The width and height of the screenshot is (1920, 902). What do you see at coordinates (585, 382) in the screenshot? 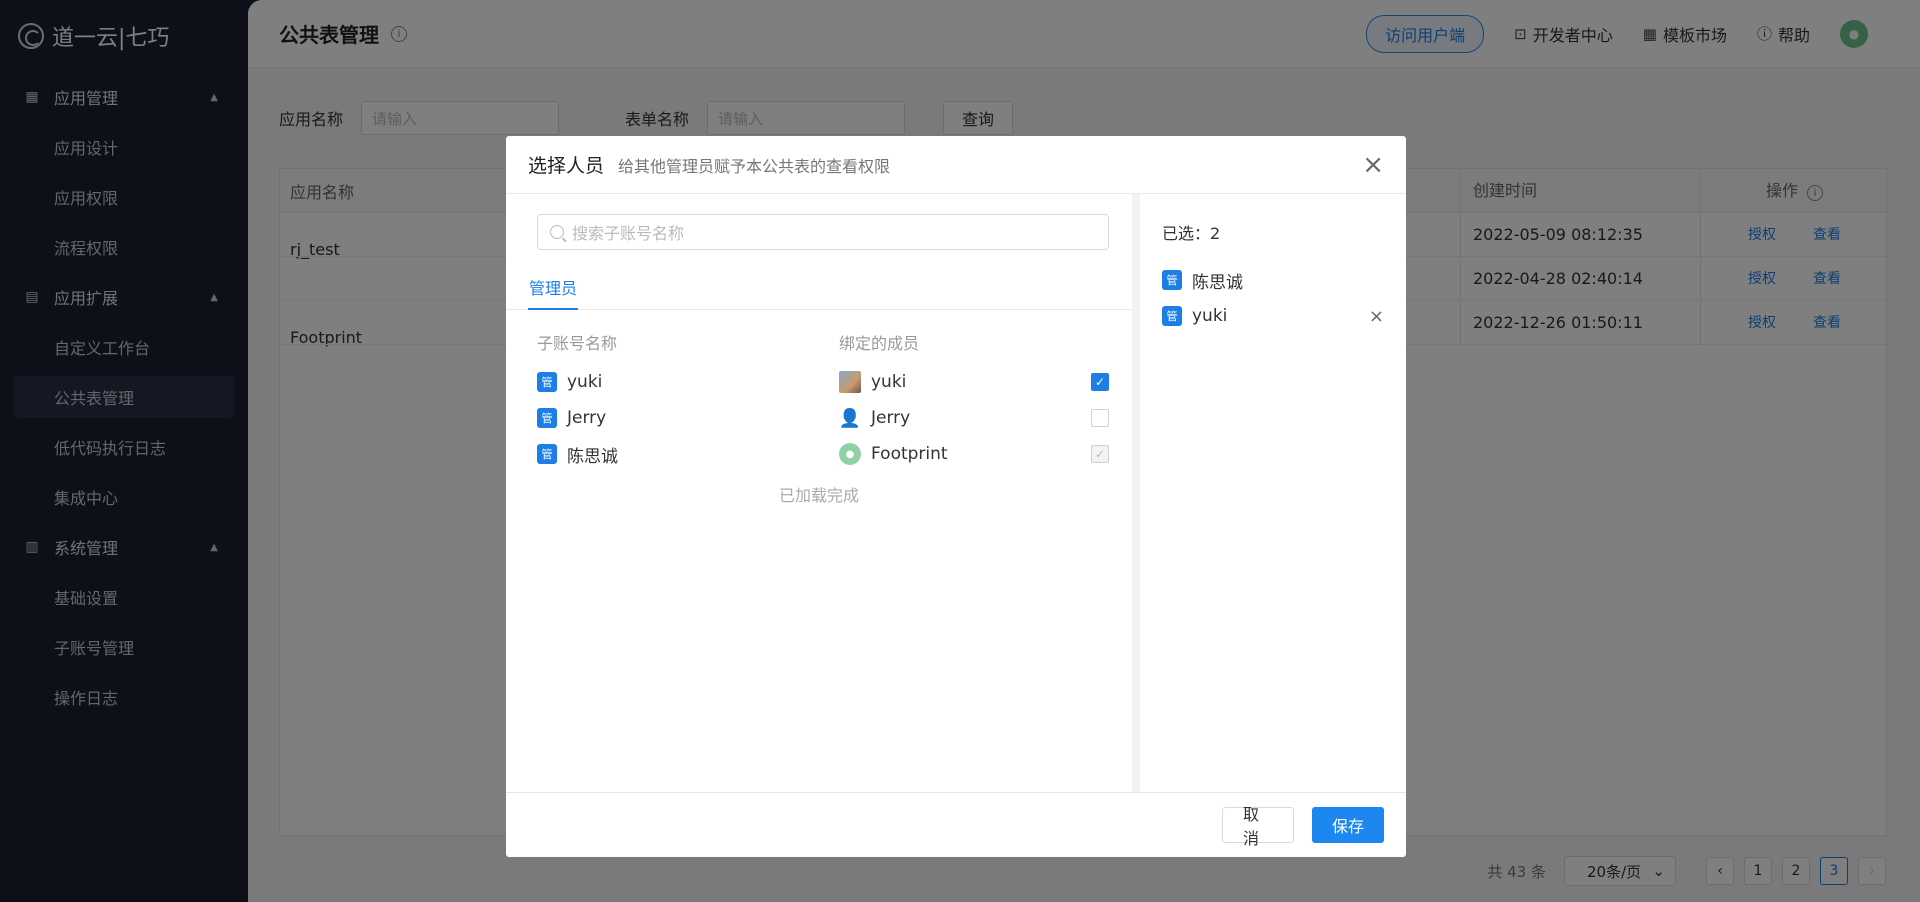
I see `account-name: yuki` at bounding box center [585, 382].